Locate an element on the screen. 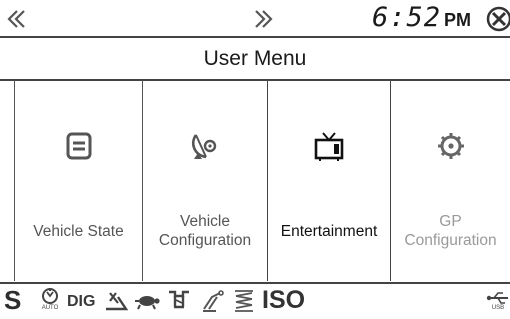 The height and width of the screenshot is (319, 510). satellite-dish-icon is located at coordinates (204, 146).